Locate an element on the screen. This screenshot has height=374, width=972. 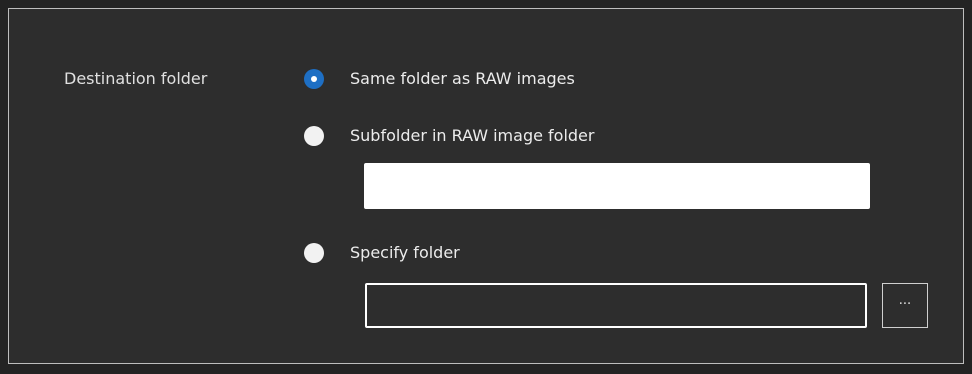
radio-option-specify-folder: Specify folder is located at coordinates (382, 253).